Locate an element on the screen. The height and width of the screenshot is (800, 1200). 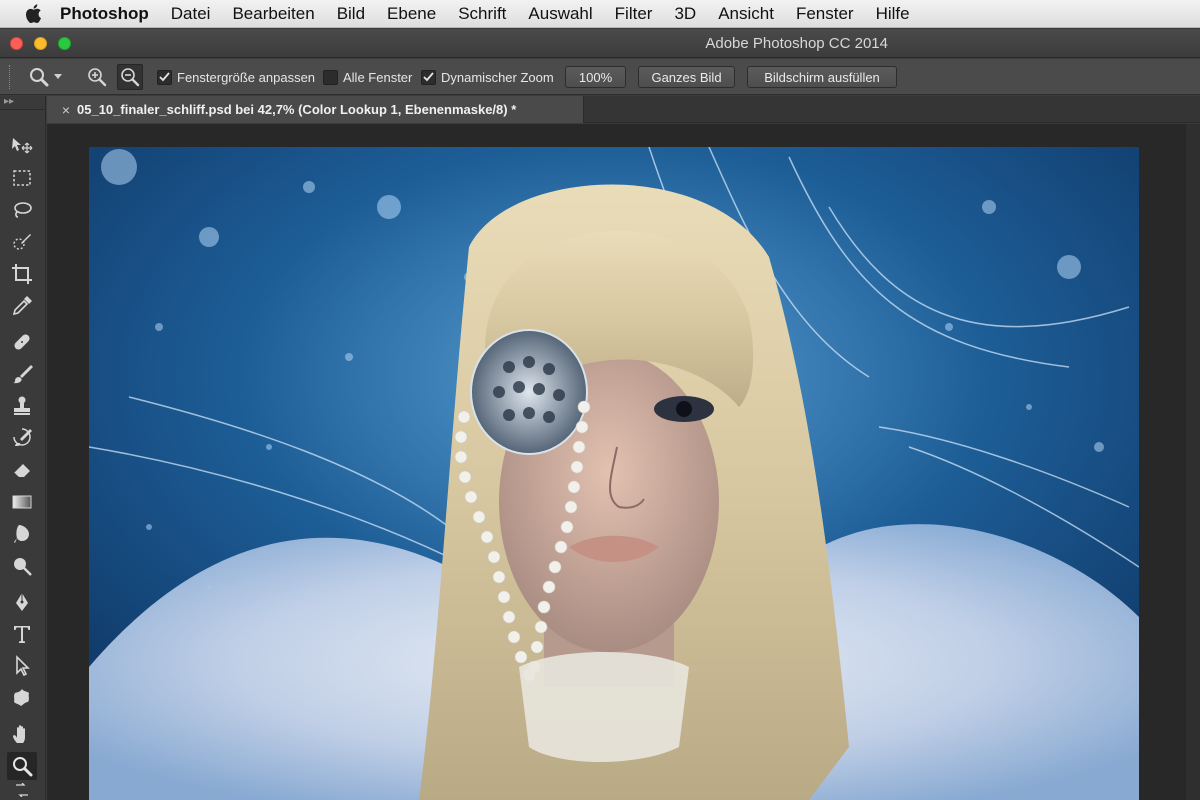
quick-selection-tool is located at coordinates (22, 242).